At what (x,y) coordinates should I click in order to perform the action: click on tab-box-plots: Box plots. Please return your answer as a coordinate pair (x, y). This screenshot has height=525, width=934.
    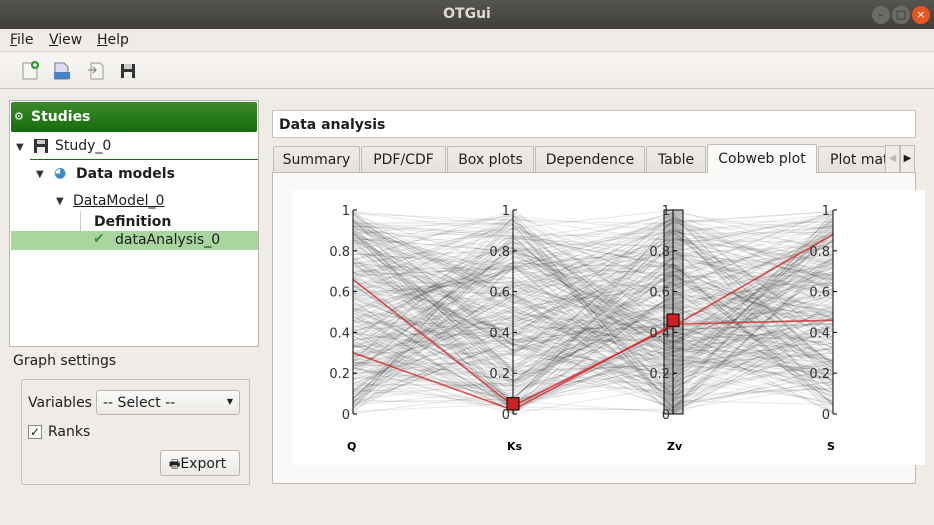
    Looking at the image, I should click on (490, 159).